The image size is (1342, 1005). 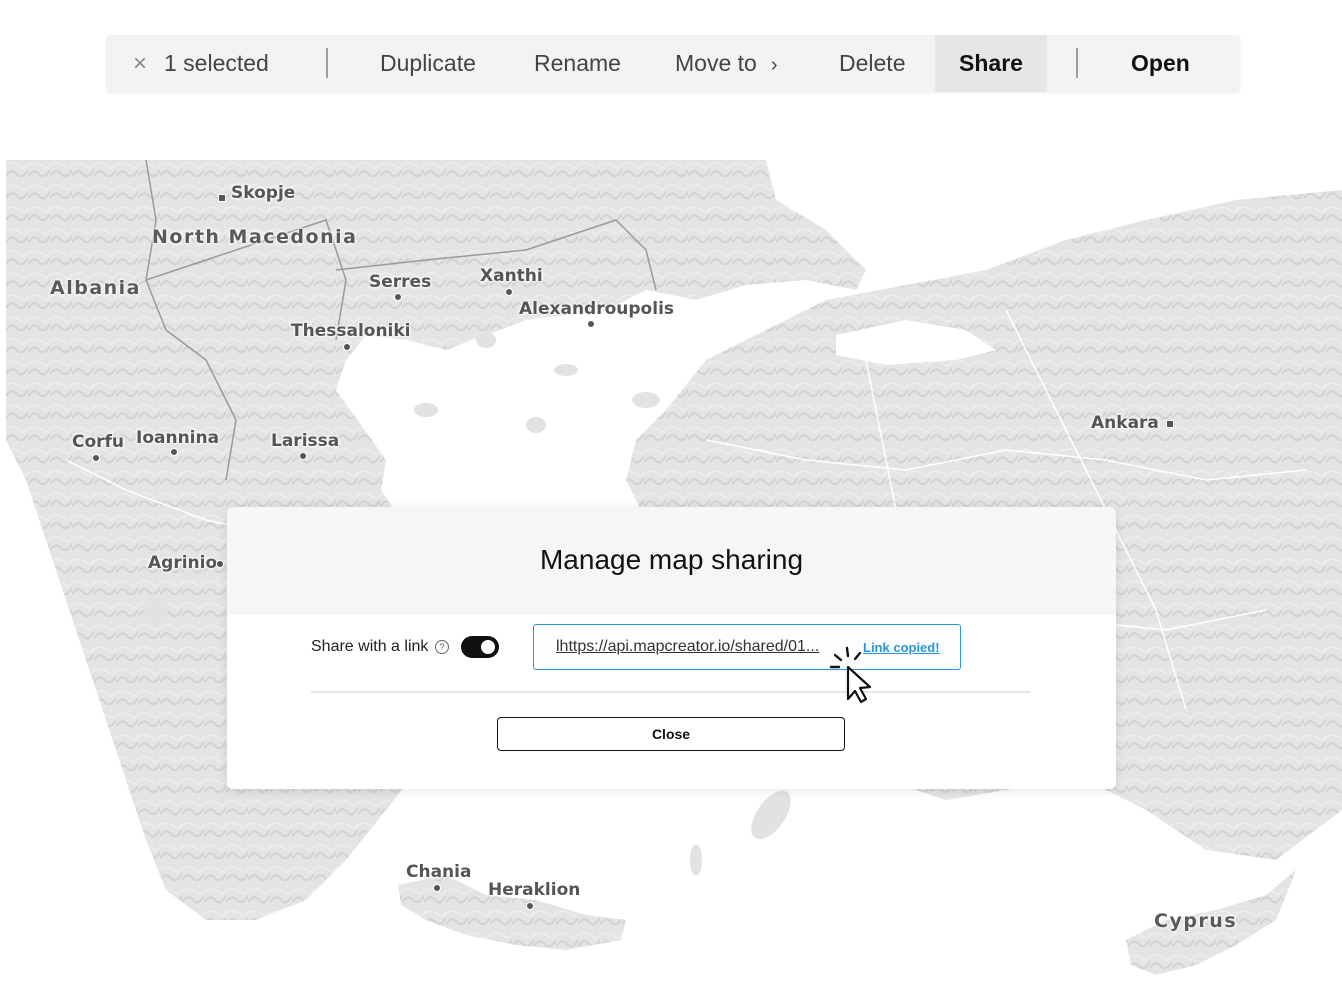 I want to click on dialog-title: Manage map sharing, so click(x=671, y=559).